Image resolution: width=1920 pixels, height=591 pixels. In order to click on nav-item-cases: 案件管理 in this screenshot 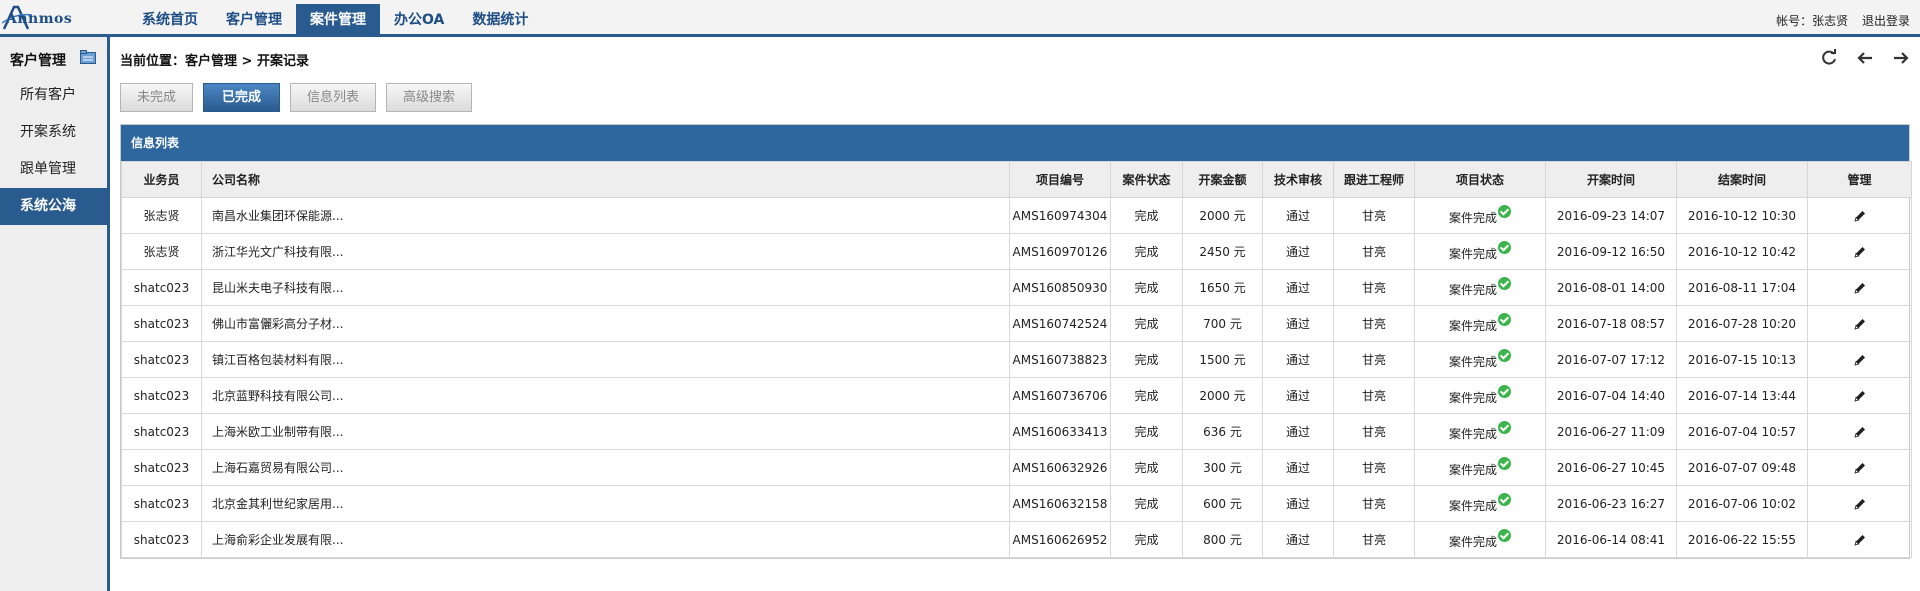, I will do `click(338, 19)`.